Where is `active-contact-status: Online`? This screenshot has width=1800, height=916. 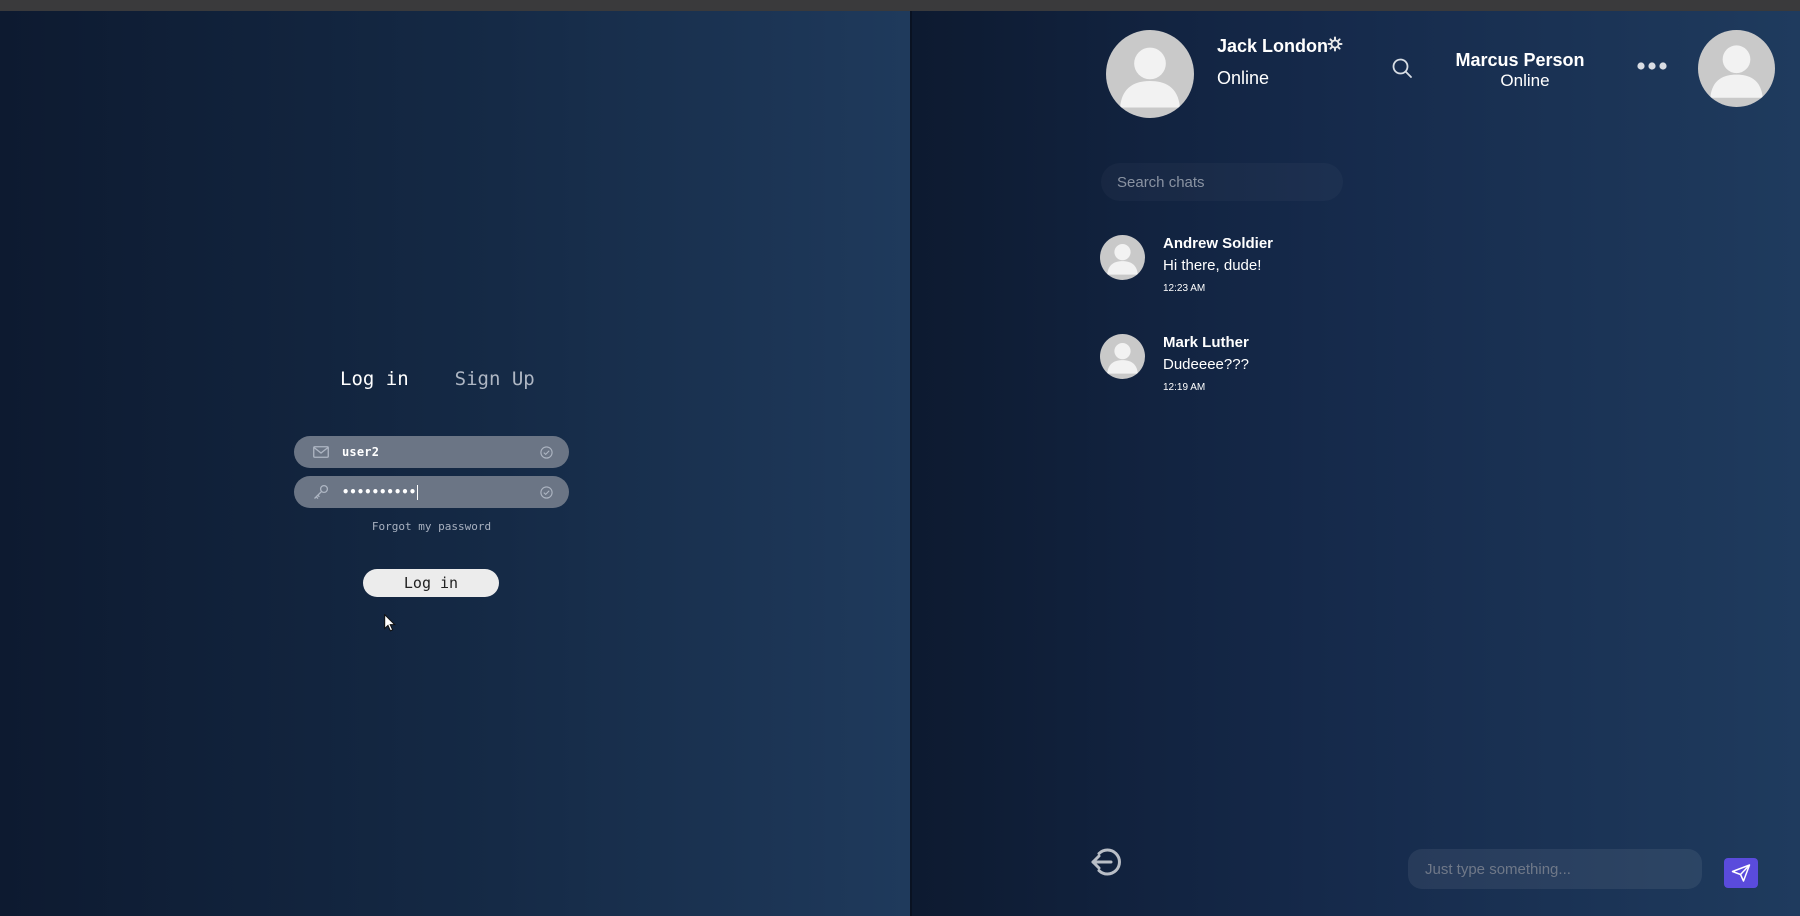 active-contact-status: Online is located at coordinates (1525, 80).